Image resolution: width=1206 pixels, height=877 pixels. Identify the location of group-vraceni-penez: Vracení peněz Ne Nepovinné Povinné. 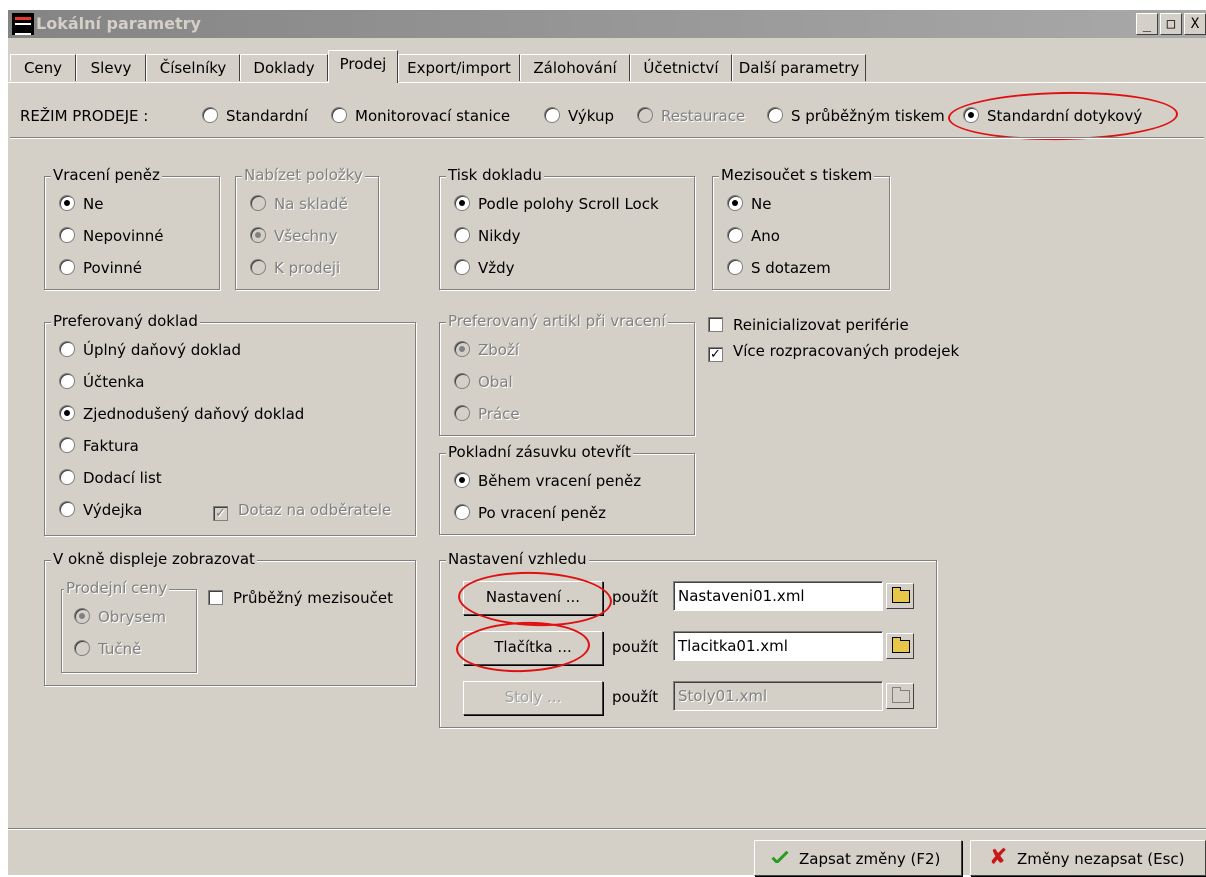
(132, 228).